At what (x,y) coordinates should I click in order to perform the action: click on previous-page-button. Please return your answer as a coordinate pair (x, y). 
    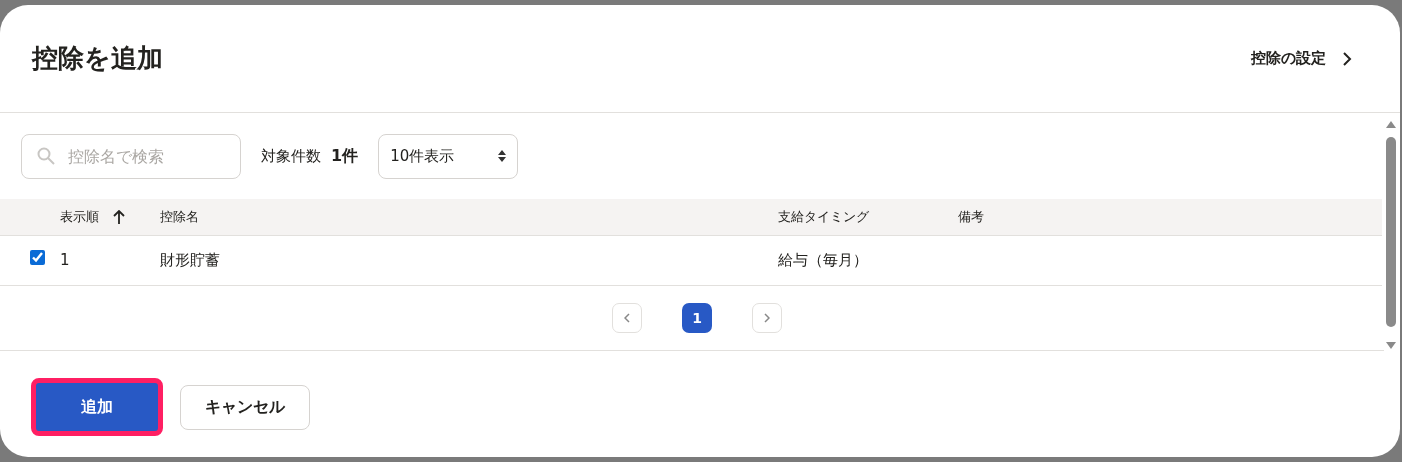
    Looking at the image, I should click on (627, 318).